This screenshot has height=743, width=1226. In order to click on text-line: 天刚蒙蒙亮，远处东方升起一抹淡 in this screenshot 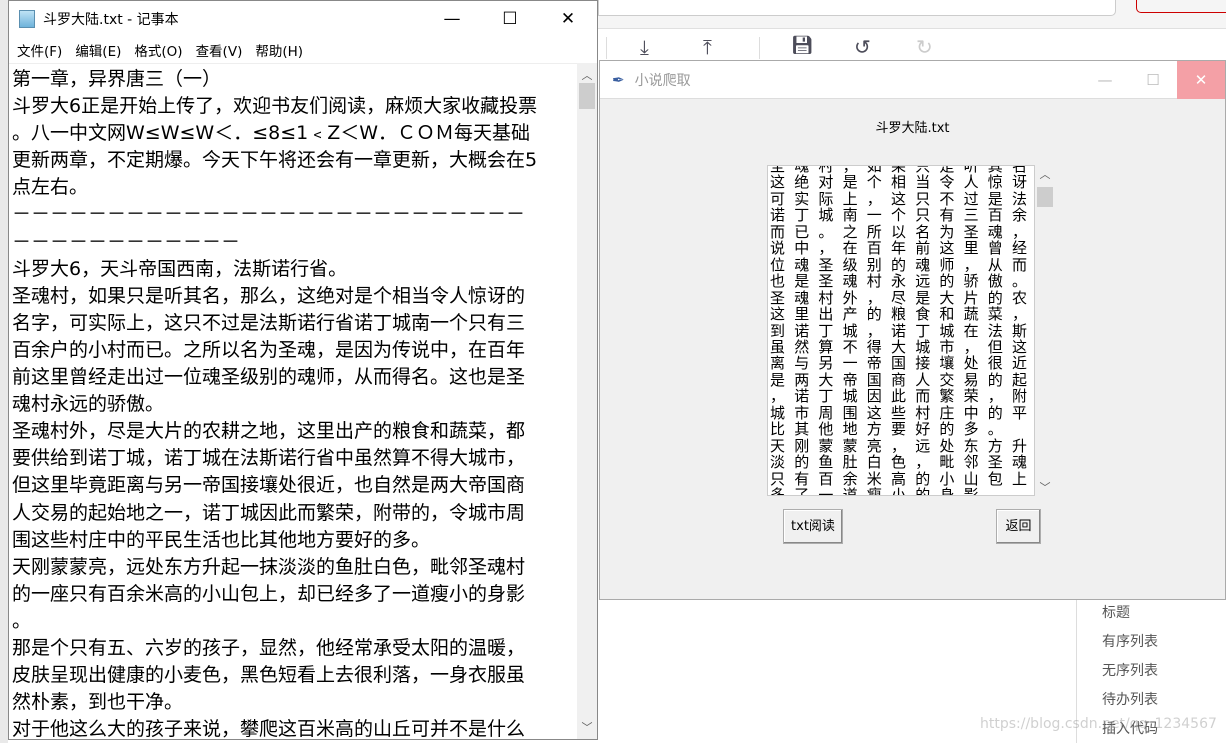, I will do `click(902, 445)`.